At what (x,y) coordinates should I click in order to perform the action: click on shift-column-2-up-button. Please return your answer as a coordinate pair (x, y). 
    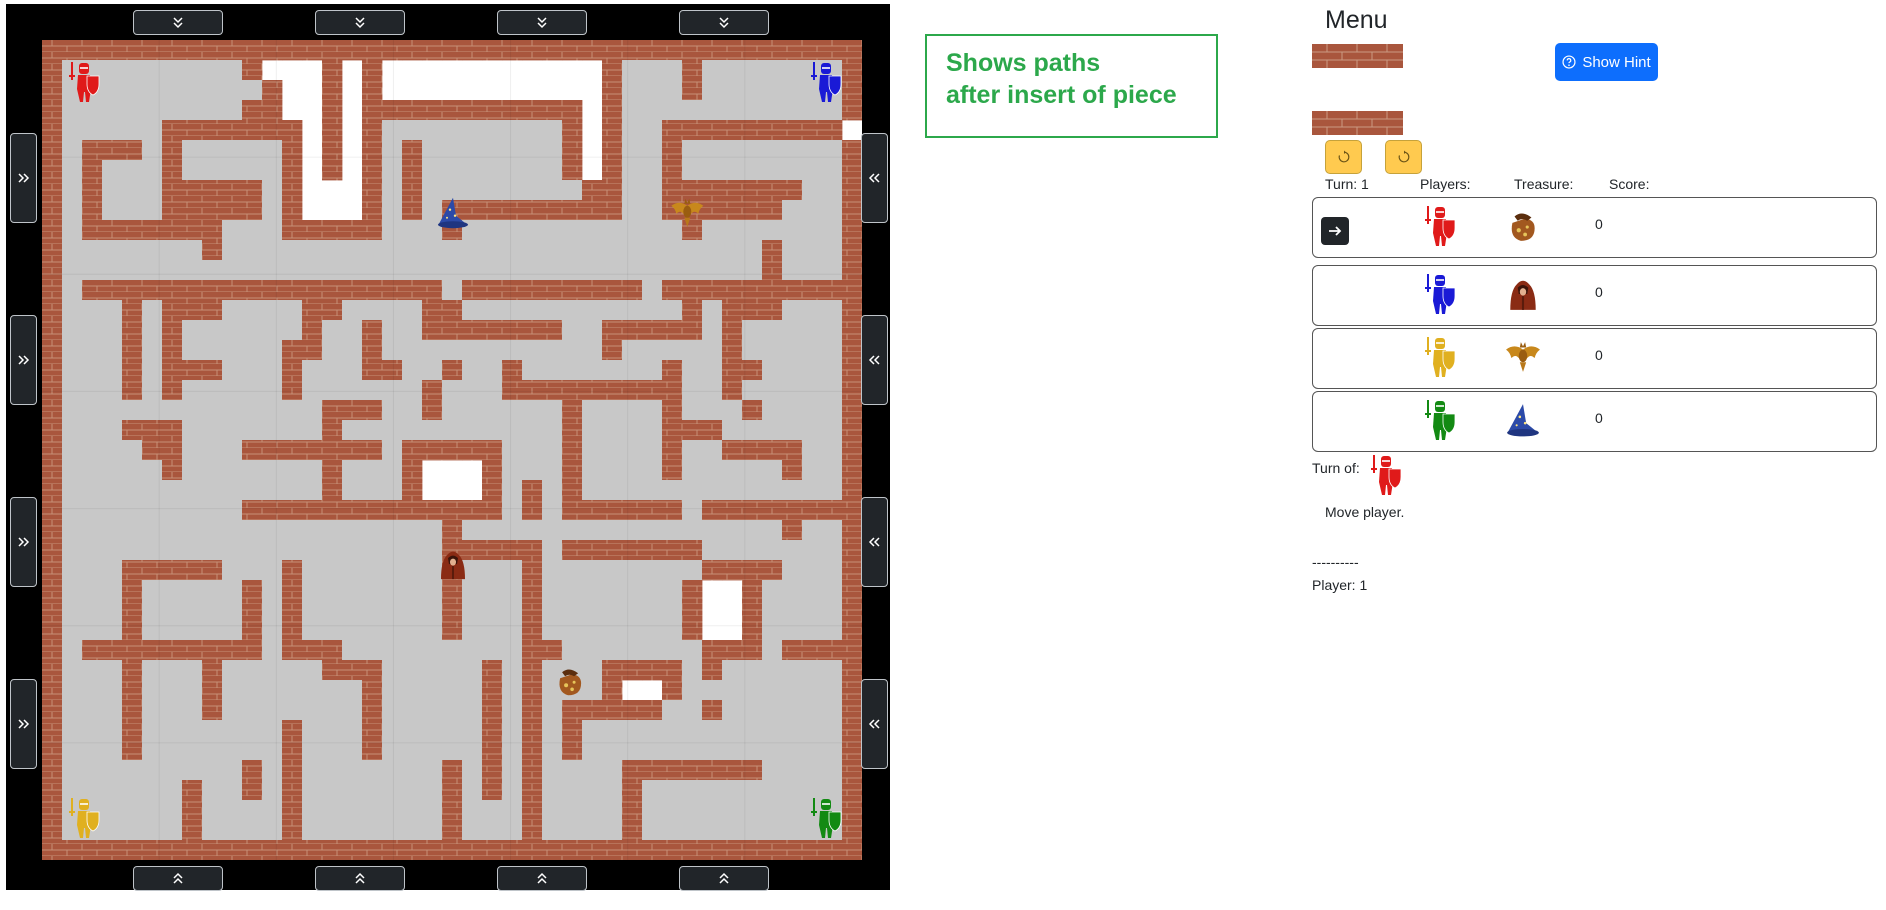
    Looking at the image, I should click on (360, 878).